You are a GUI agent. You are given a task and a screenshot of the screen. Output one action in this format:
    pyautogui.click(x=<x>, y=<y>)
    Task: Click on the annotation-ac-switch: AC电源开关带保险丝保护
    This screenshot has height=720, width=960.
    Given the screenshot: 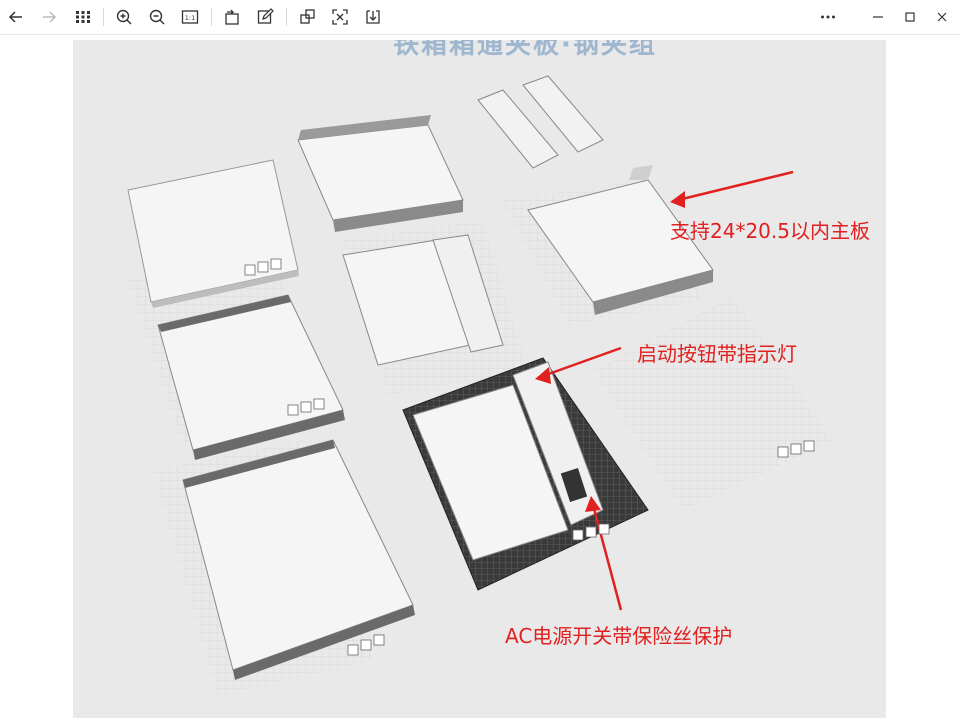 What is the action you would take?
    pyautogui.click(x=619, y=636)
    